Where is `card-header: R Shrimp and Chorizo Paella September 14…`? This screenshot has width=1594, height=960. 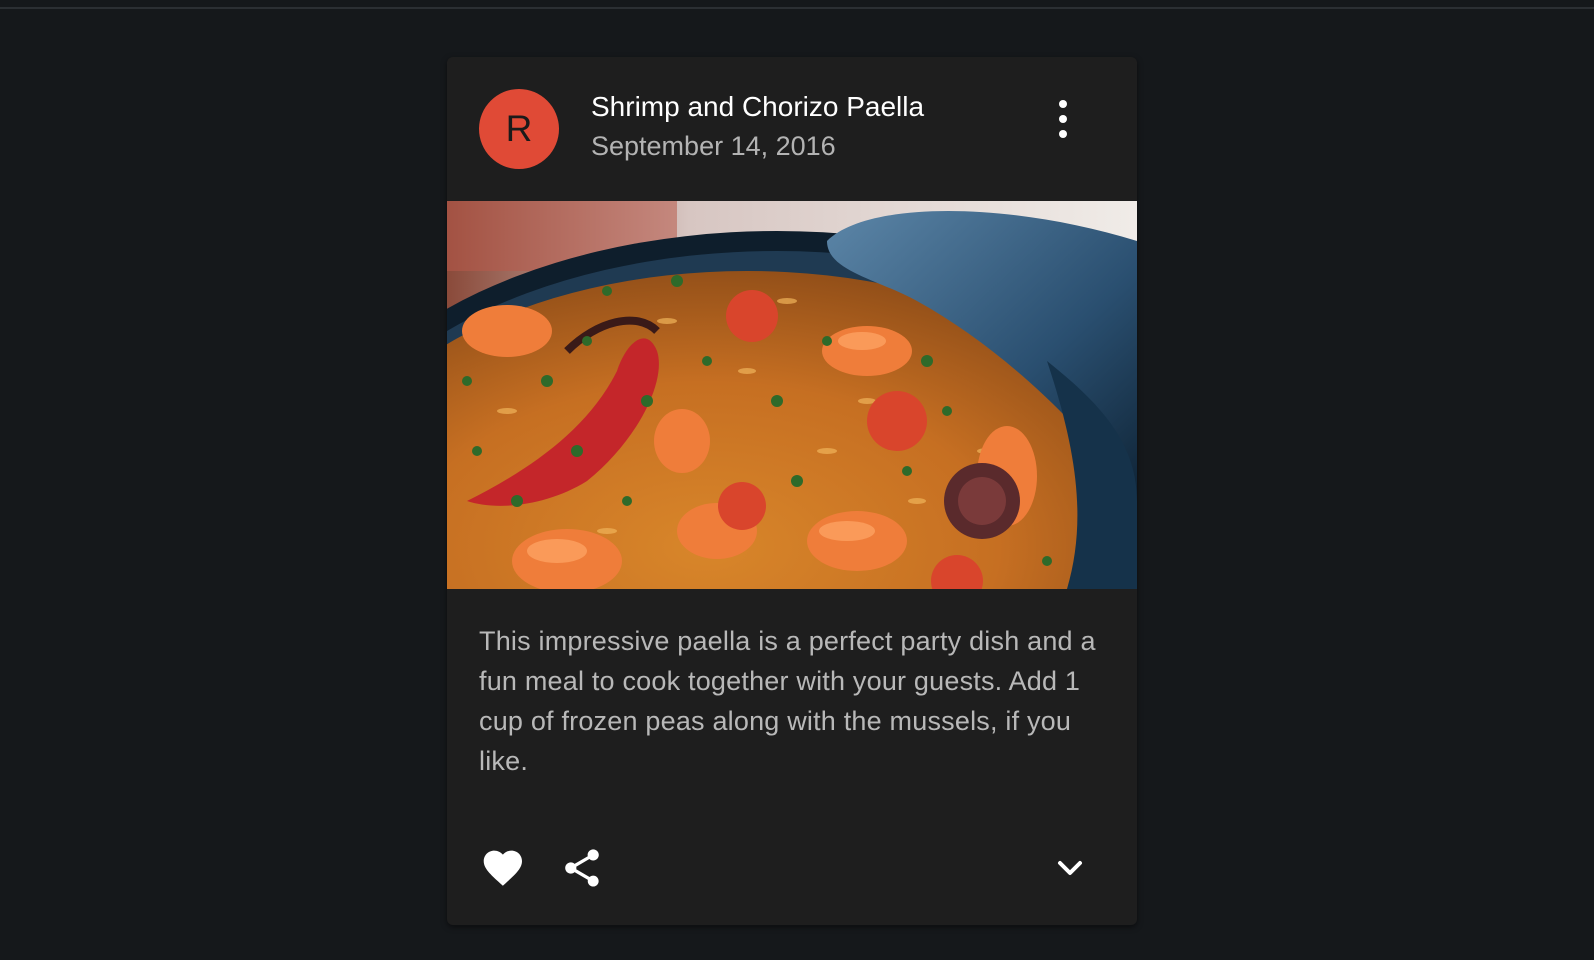 card-header: R Shrimp and Chorizo Paella September 14… is located at coordinates (792, 129).